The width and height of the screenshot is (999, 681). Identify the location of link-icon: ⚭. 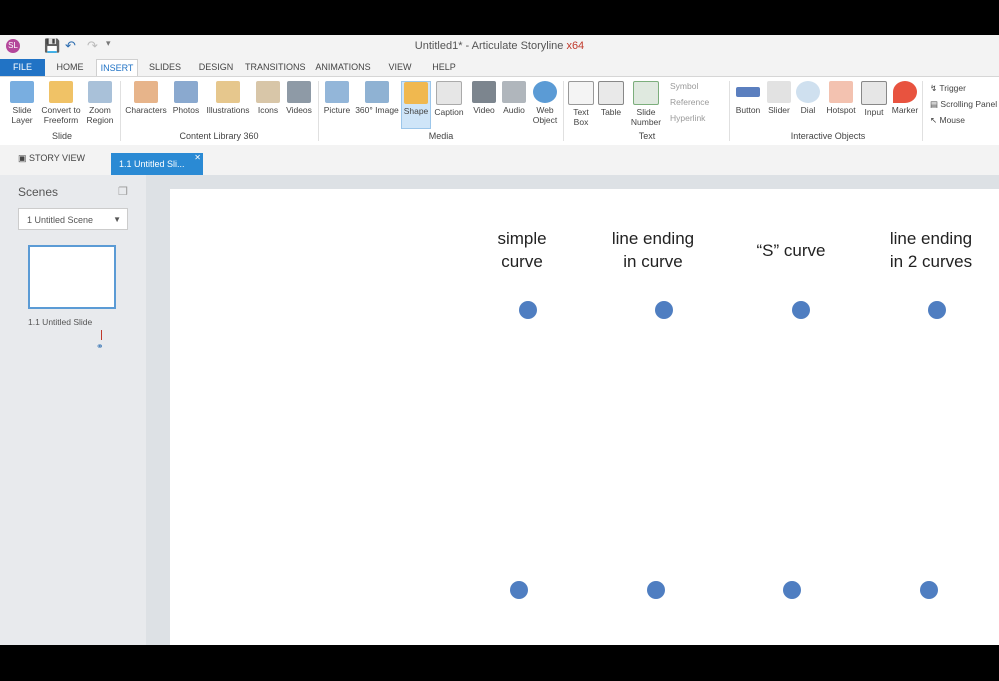
(100, 346).